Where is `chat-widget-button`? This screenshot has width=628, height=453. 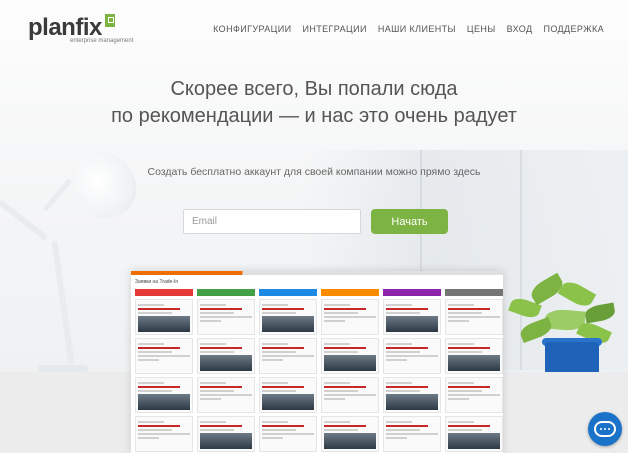 chat-widget-button is located at coordinates (605, 429).